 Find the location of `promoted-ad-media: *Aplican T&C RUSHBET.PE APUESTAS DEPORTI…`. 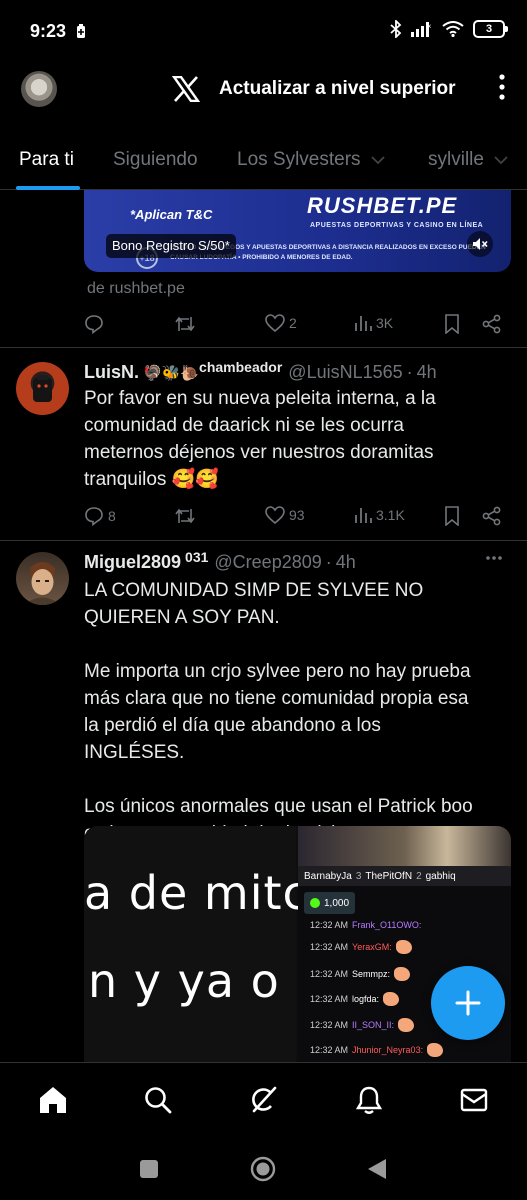

promoted-ad-media: *Aplican T&C RUSHBET.PE APUESTAS DEPORTI… is located at coordinates (297, 231).